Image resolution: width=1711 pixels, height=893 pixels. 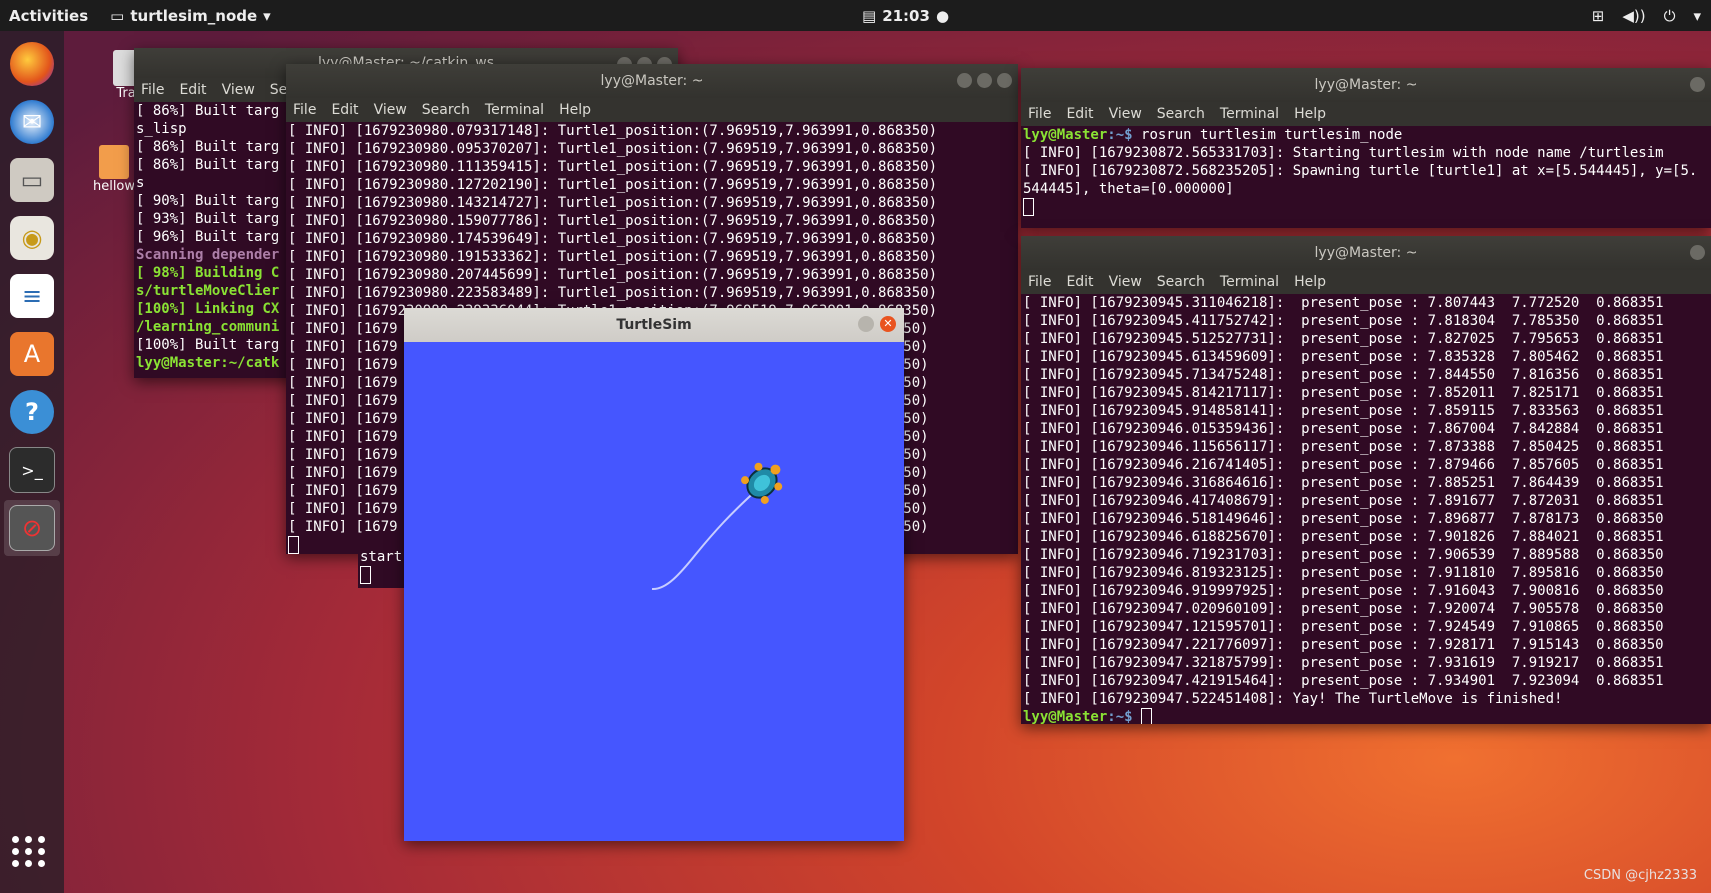 What do you see at coordinates (1640, 875) in the screenshot?
I see `watermark: CSDN @cjhz2333` at bounding box center [1640, 875].